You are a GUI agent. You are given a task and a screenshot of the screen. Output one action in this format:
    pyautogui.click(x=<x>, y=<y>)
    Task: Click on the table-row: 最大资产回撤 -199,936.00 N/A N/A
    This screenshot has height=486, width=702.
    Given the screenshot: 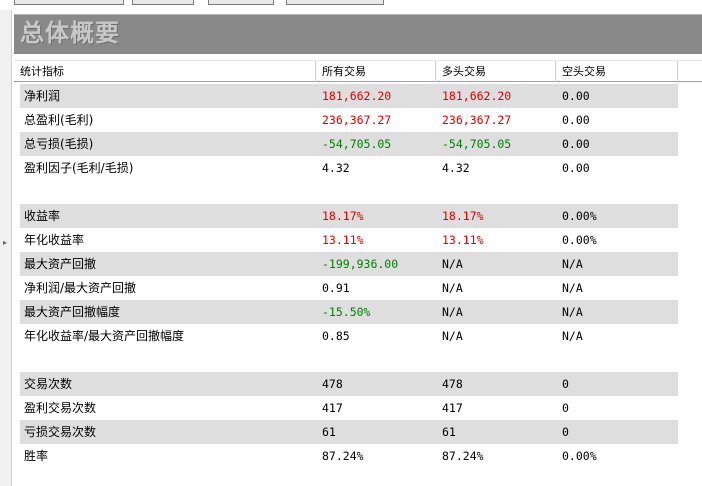 What is the action you would take?
    pyautogui.click(x=349, y=264)
    